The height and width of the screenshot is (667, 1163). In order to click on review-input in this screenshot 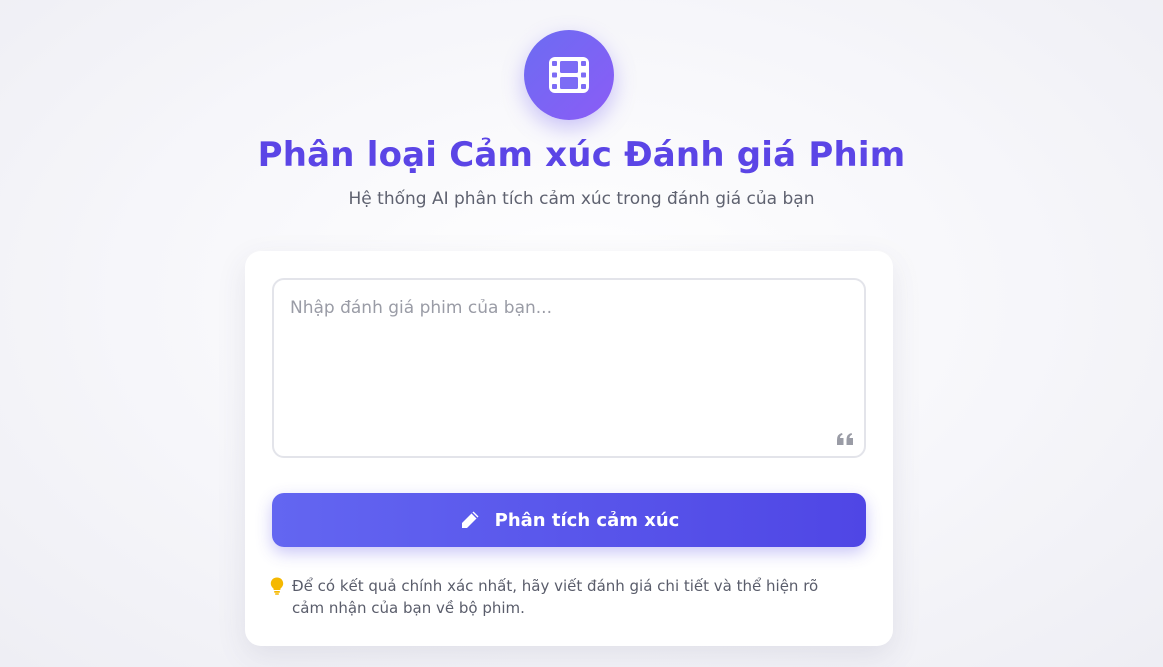, I will do `click(569, 368)`.